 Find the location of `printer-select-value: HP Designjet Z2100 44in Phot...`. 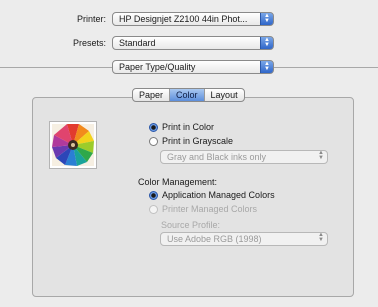

printer-select-value: HP Designjet Z2100 44in Phot... is located at coordinates (183, 19).